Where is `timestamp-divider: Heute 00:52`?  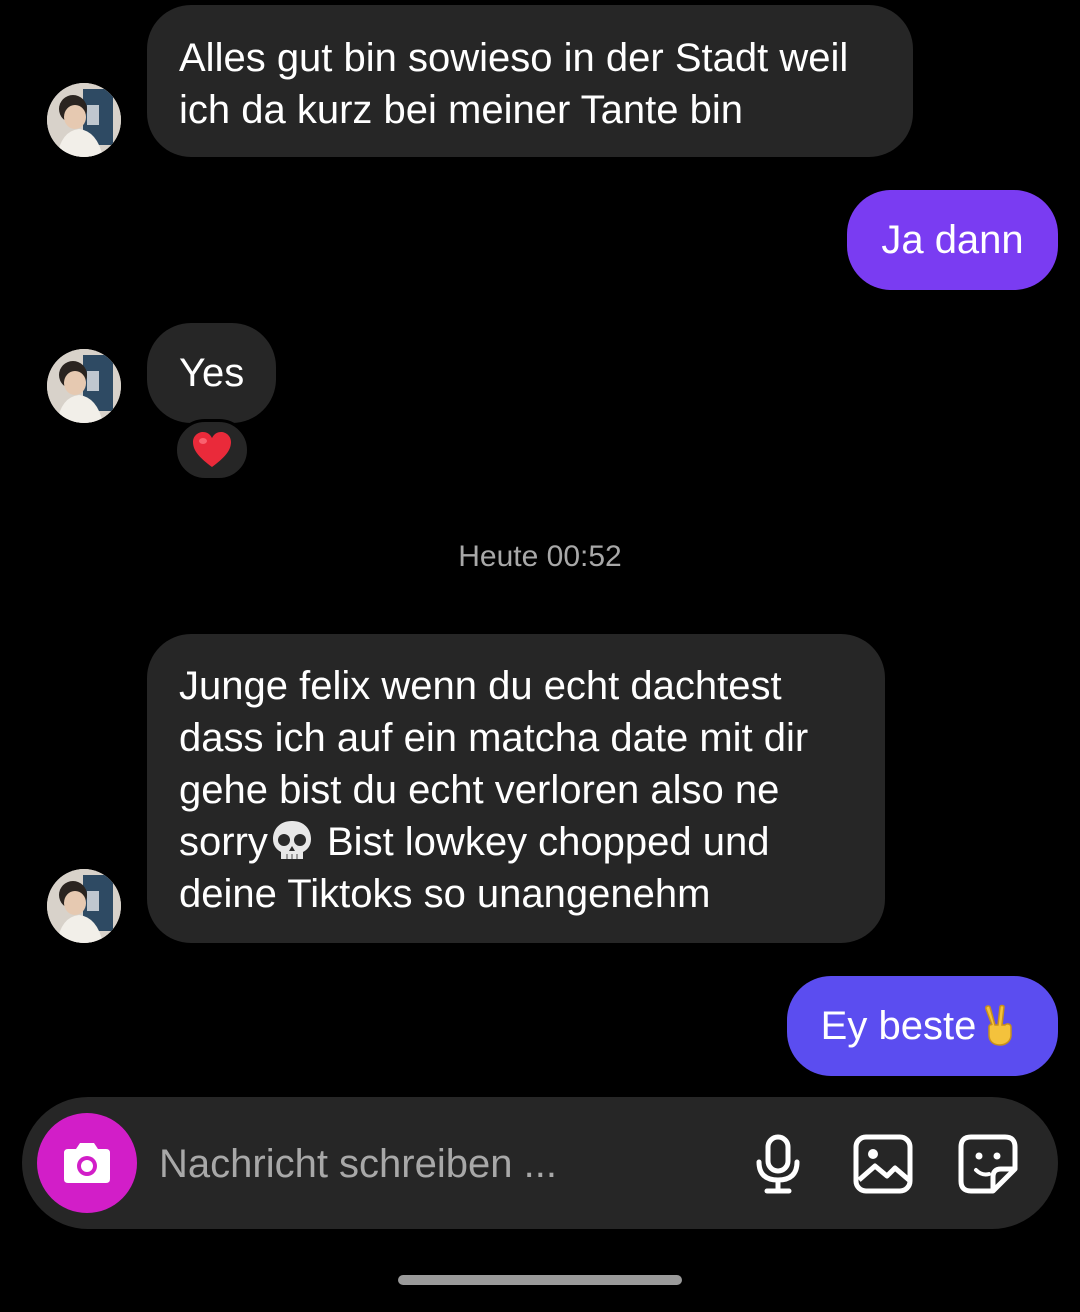 timestamp-divider: Heute 00:52 is located at coordinates (540, 556).